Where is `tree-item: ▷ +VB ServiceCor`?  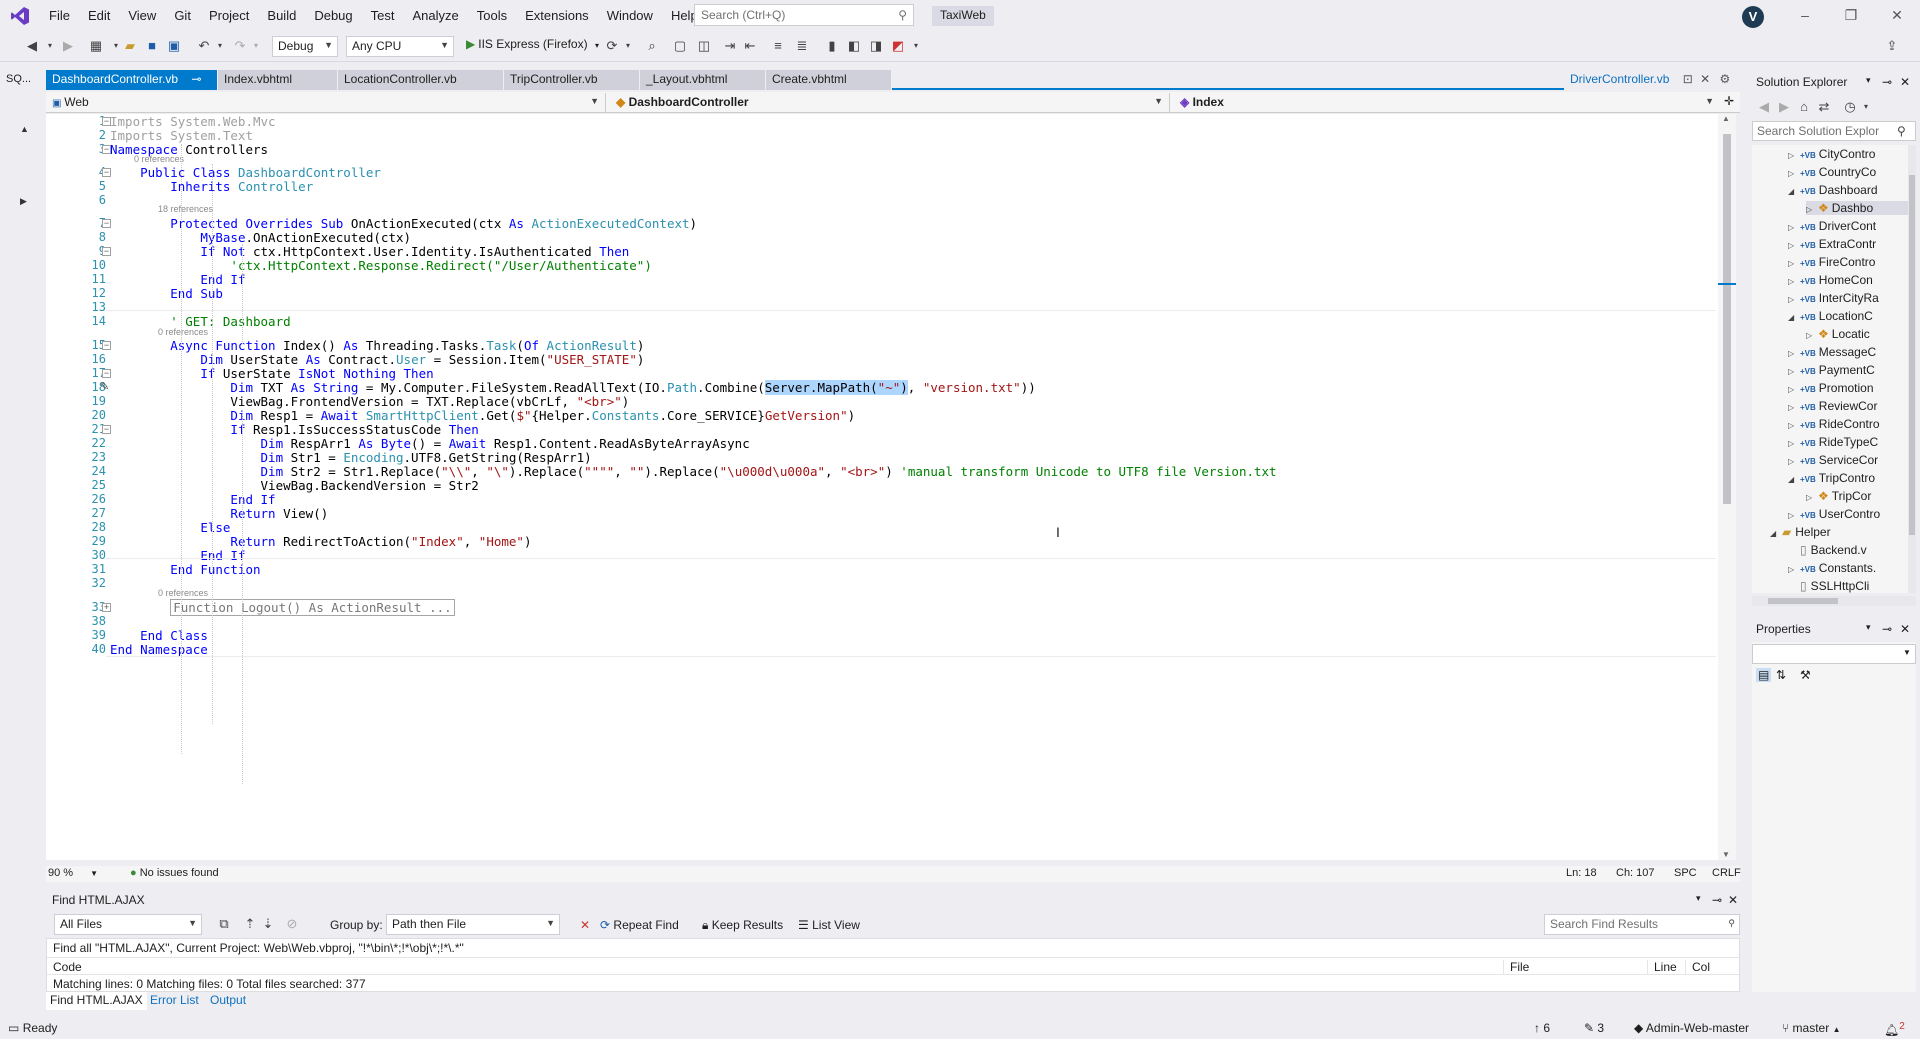 tree-item: ▷ +VB ServiceCor is located at coordinates (1833, 460).